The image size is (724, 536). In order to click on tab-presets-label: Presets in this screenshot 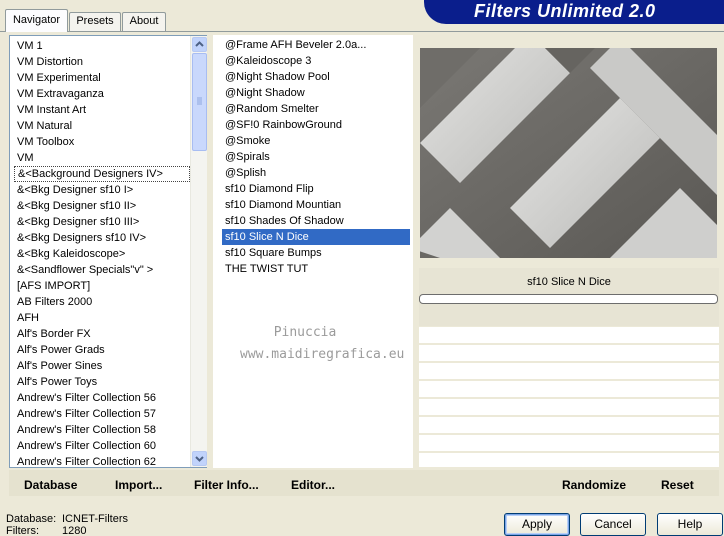, I will do `click(95, 21)`.